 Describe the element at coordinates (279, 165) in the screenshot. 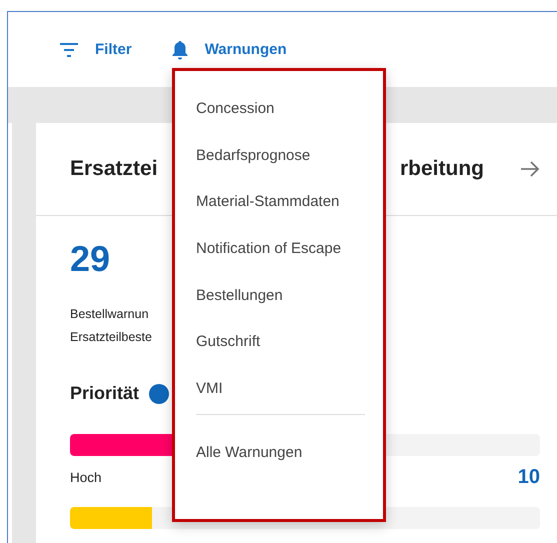

I see `menu-item: Bedarfsprognose` at that location.